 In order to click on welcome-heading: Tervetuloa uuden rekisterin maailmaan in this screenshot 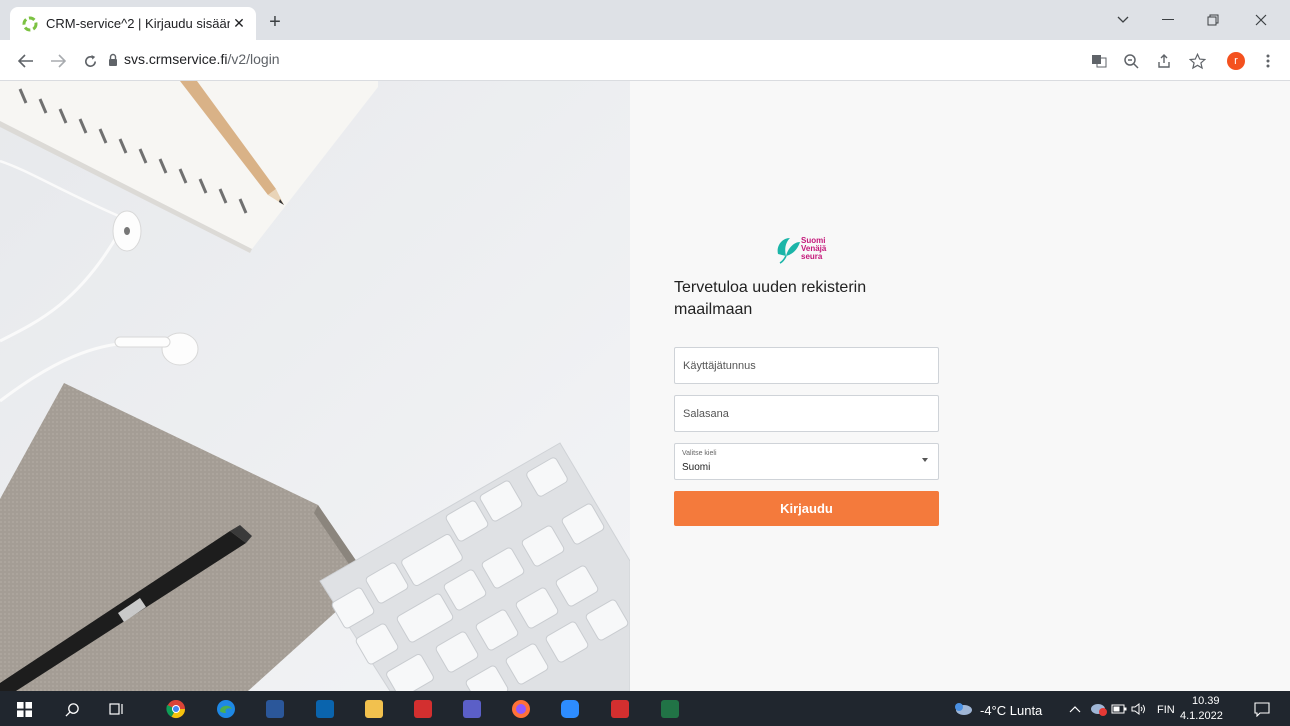, I will do `click(770, 298)`.